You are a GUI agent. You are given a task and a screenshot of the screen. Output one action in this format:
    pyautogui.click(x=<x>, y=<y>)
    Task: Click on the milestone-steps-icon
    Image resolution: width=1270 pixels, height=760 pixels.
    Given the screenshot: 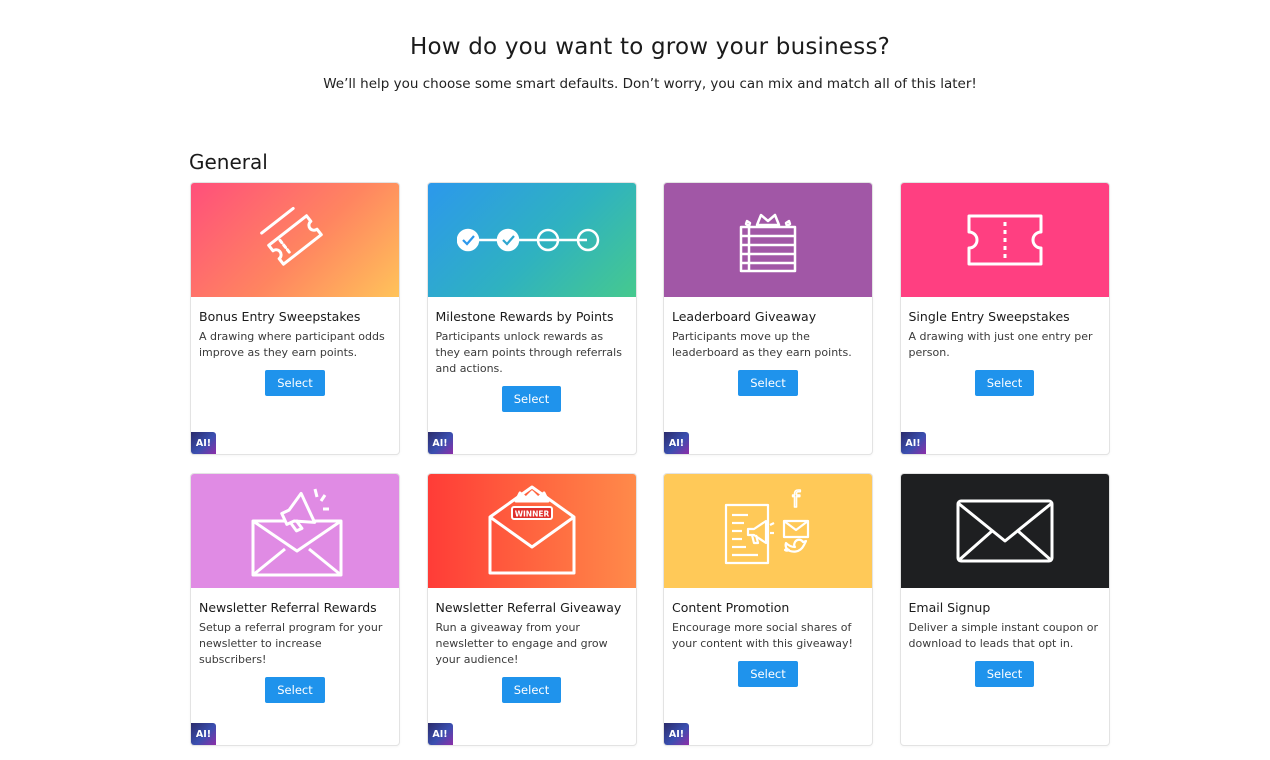 What is the action you would take?
    pyautogui.click(x=527, y=240)
    